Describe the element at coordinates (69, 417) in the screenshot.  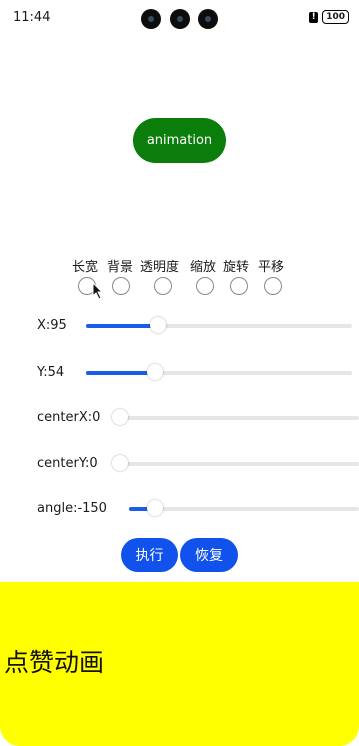
I see `slider-label-center-x: centerX:0` at that location.